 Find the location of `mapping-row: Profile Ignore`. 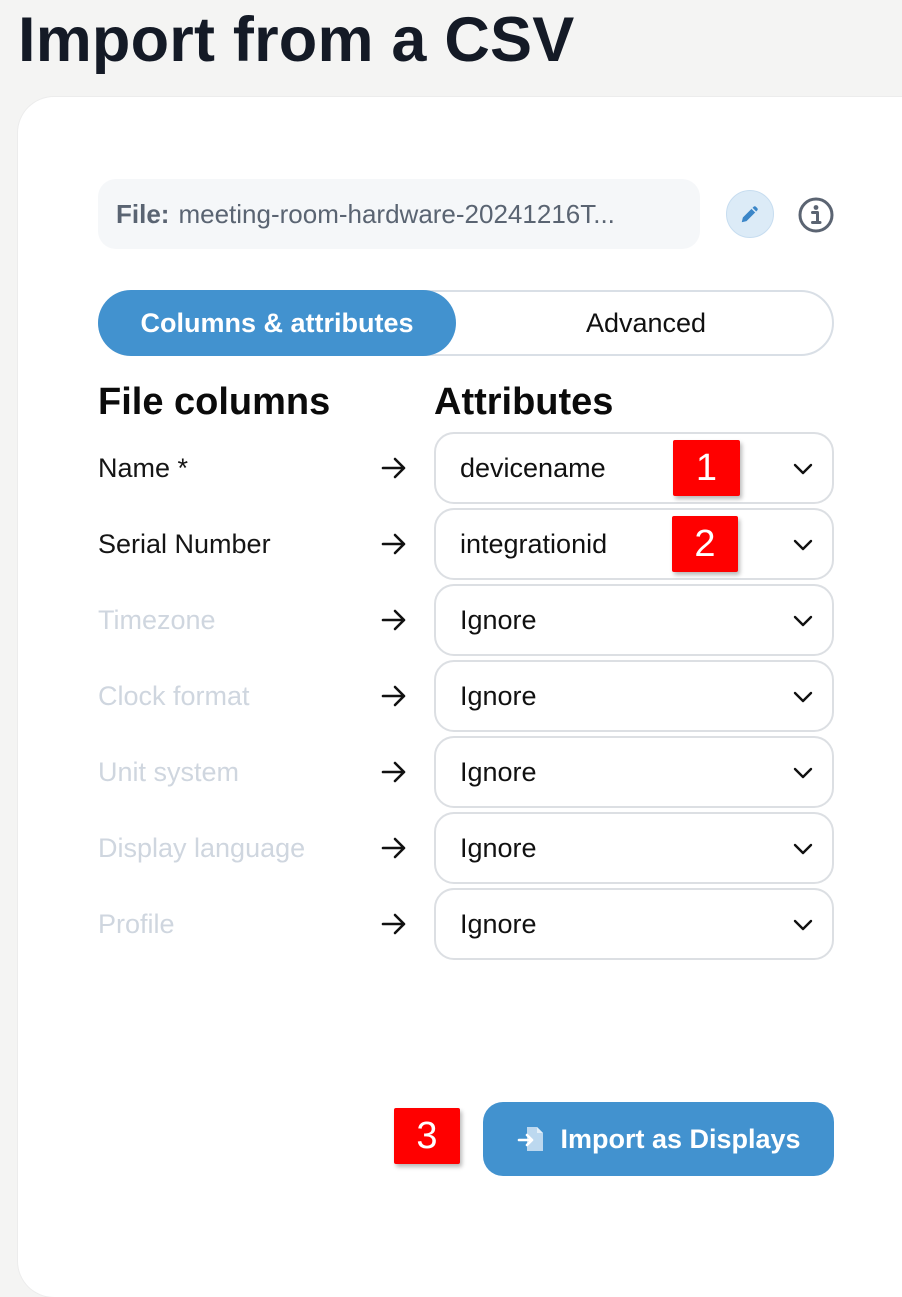

mapping-row: Profile Ignore is located at coordinates (460, 924).